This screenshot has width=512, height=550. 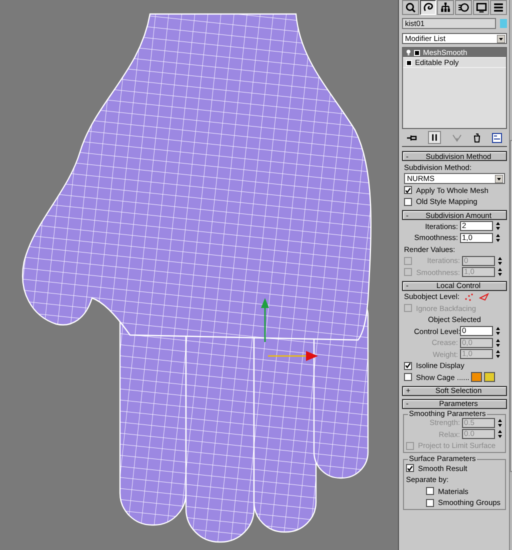 I want to click on triangle-icon, so click(x=484, y=296).